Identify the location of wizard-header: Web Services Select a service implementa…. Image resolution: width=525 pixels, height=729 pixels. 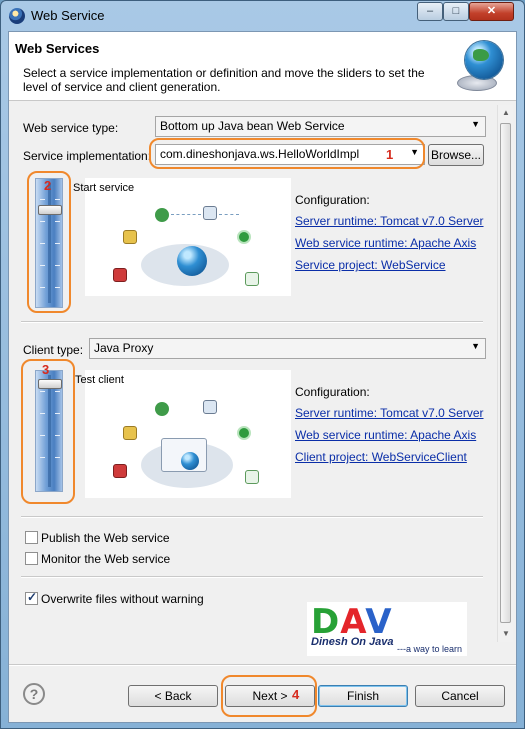
(262, 66).